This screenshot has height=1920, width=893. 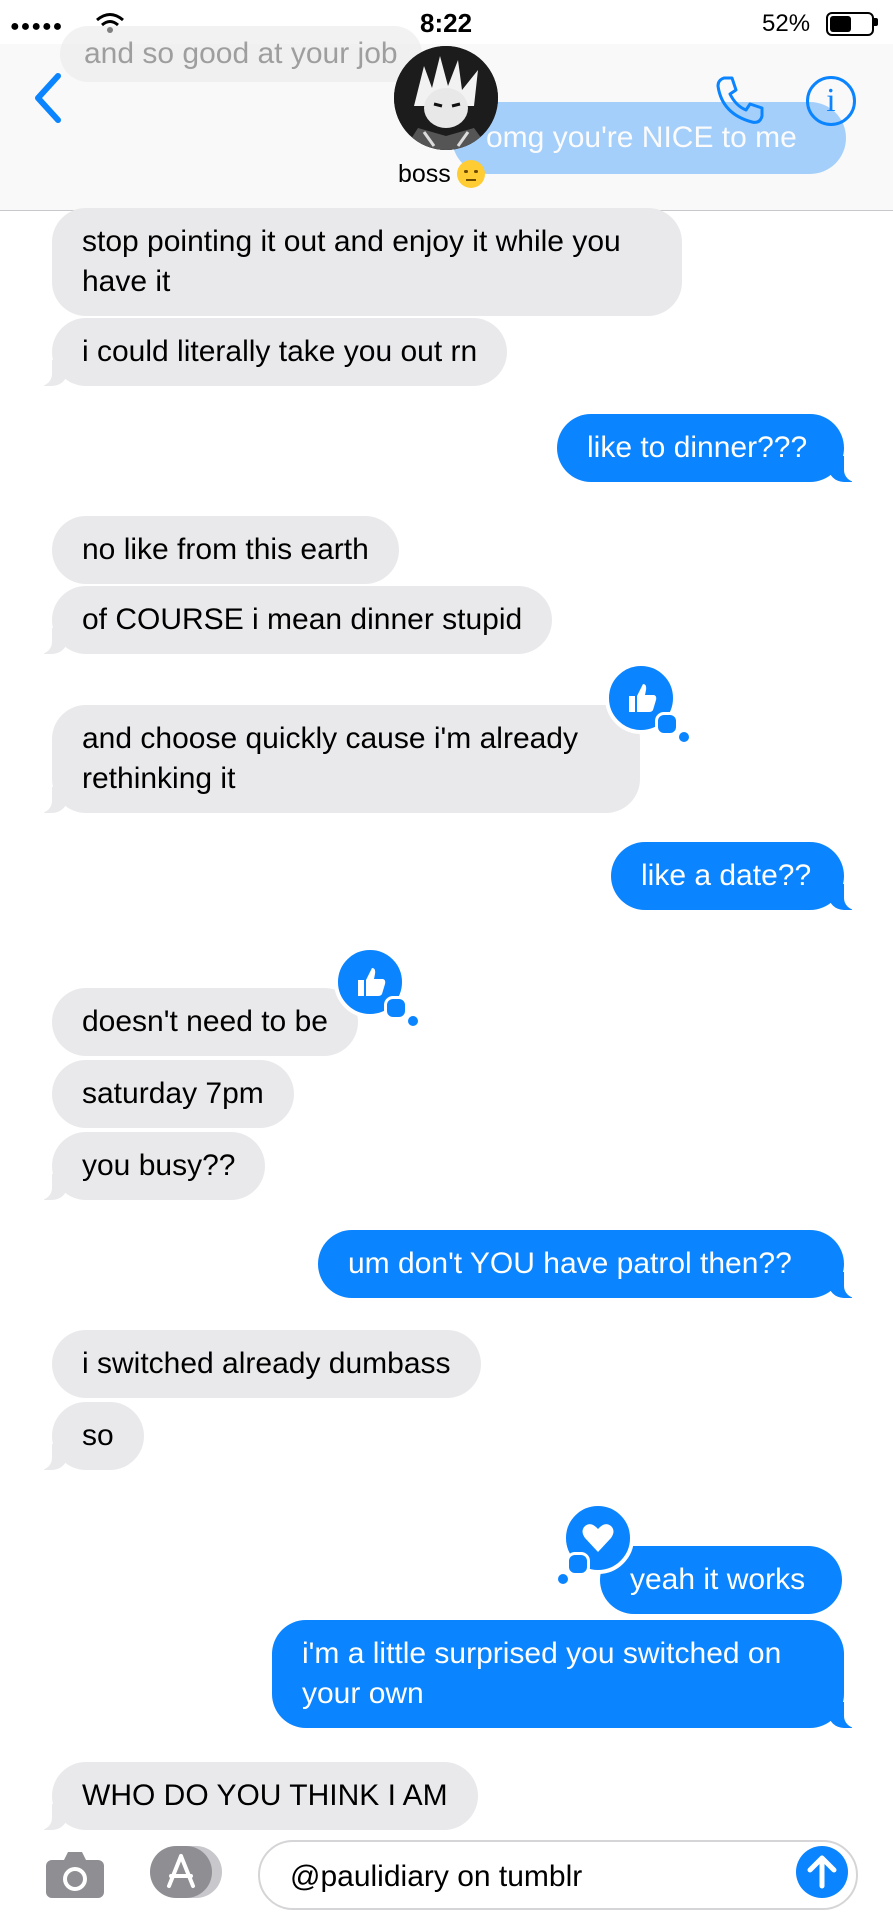 I want to click on input-bar: @paulidiary on tumblr, so click(x=446, y=1875).